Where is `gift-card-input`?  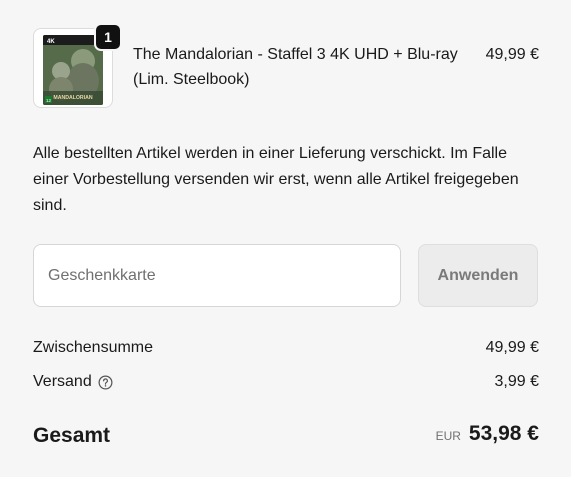 gift-card-input is located at coordinates (217, 275).